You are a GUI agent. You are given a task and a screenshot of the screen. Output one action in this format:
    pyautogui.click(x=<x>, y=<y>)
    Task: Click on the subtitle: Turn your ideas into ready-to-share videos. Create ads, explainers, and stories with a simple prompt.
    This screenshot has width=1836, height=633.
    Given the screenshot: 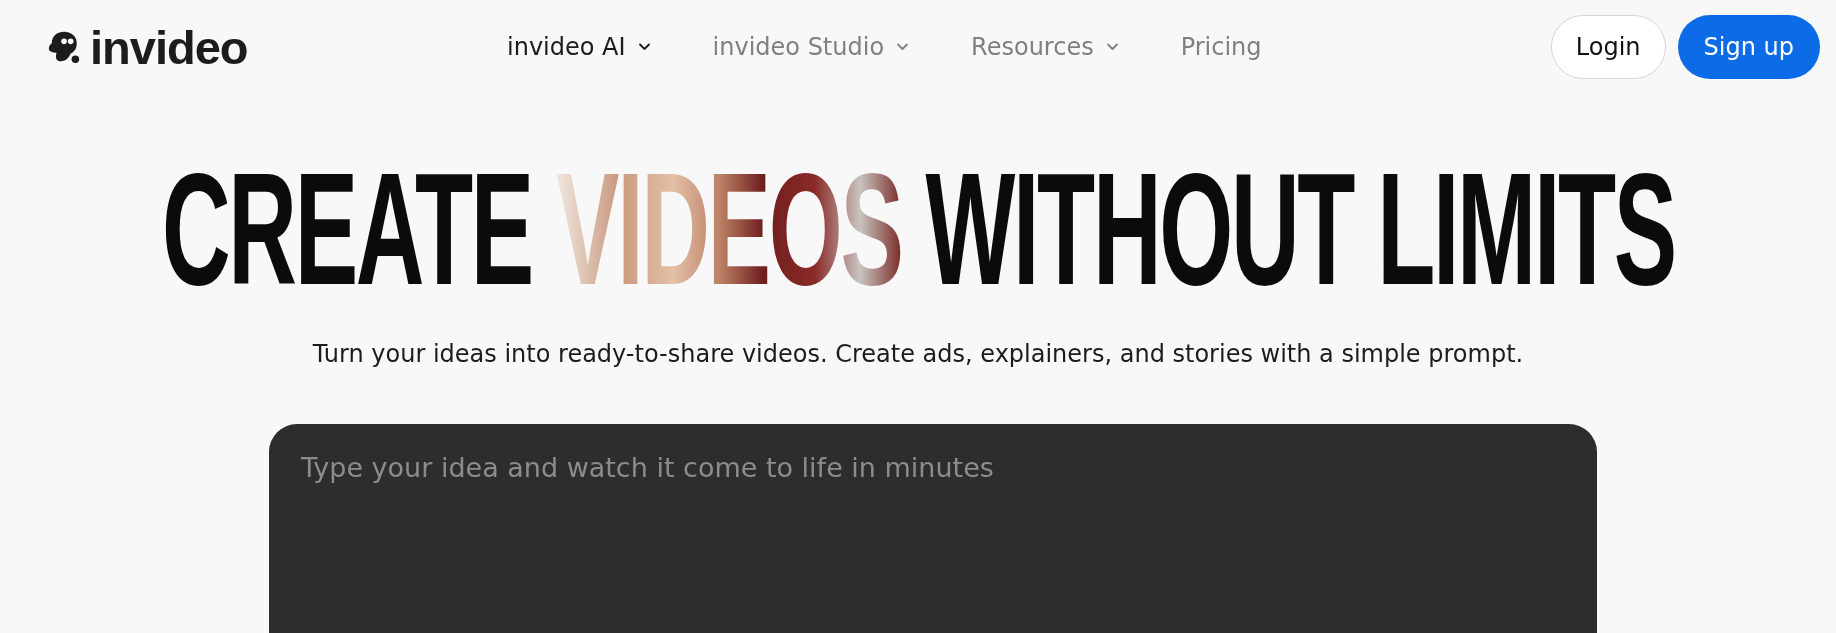 What is the action you would take?
    pyautogui.click(x=918, y=354)
    